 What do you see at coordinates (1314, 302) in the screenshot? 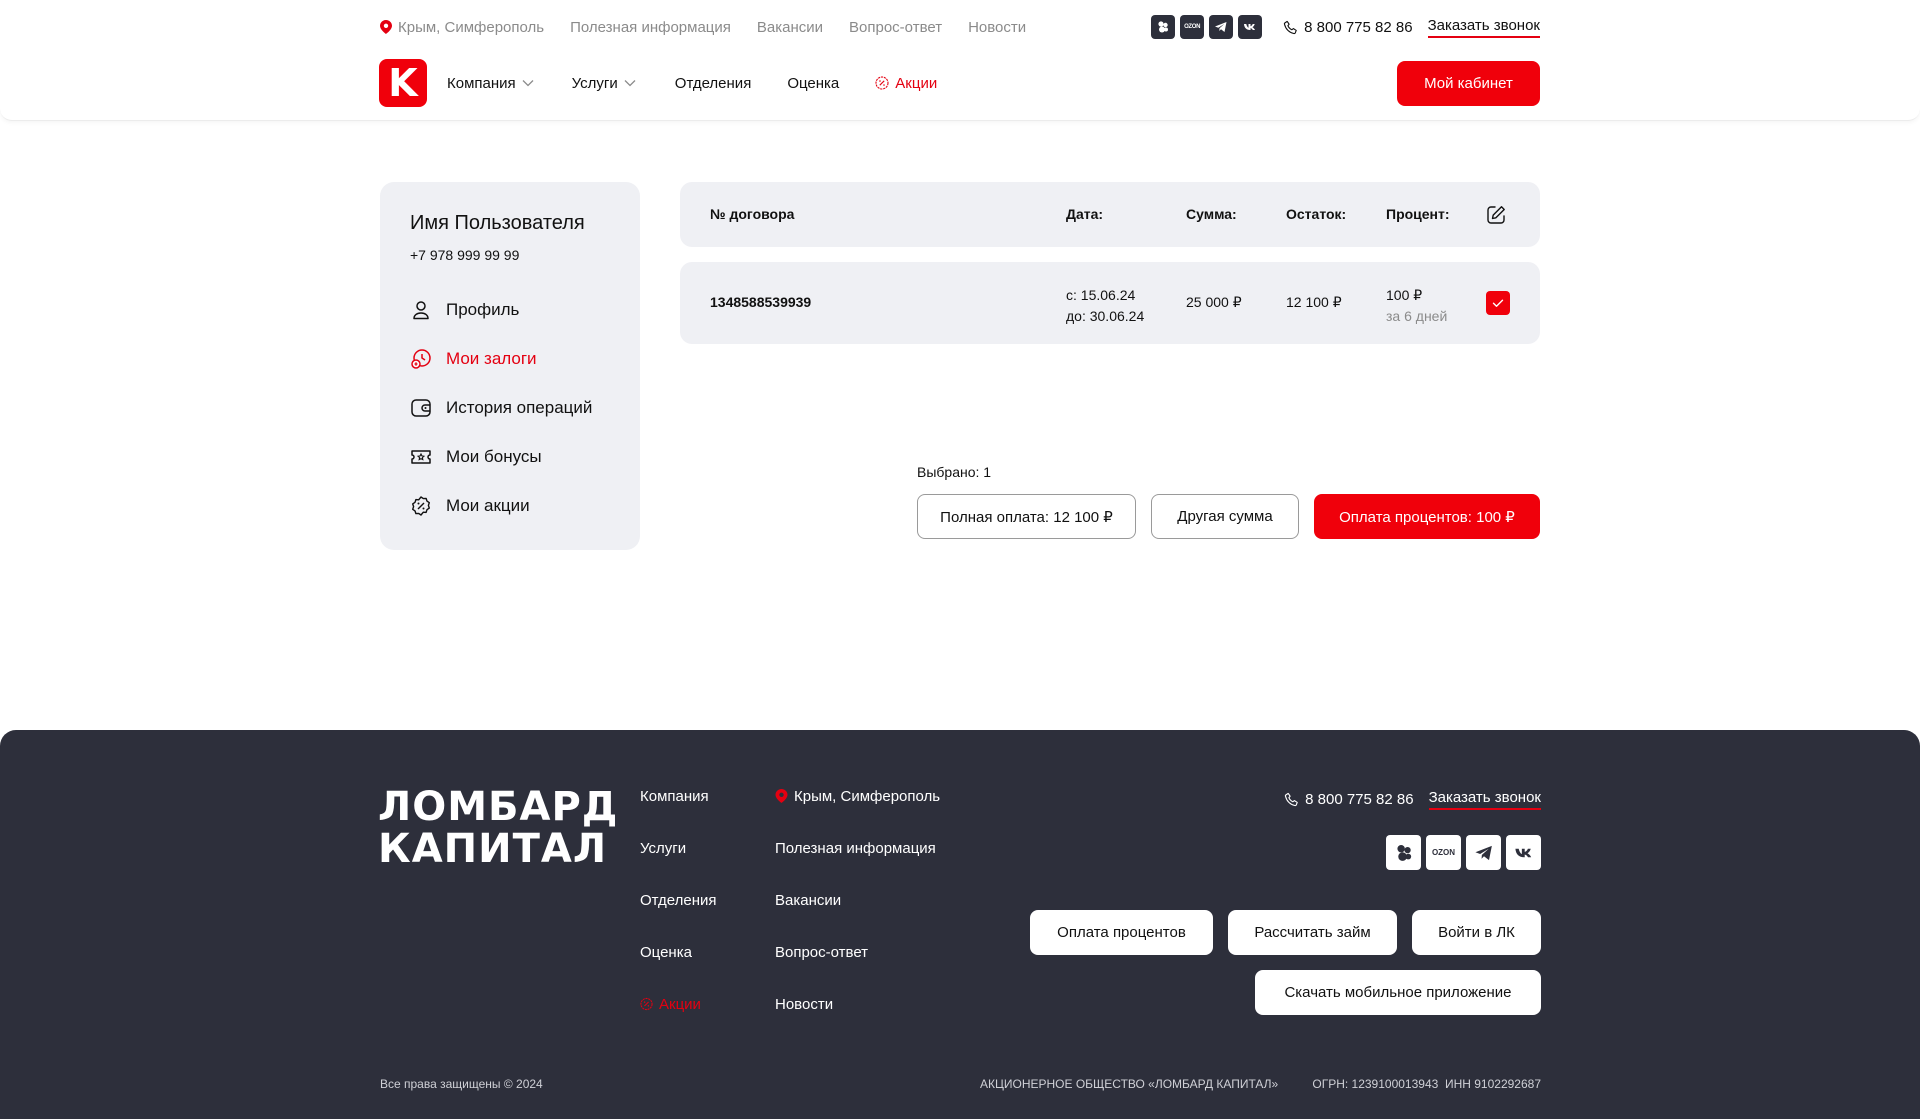
I see `contract-remainder: 12 100 ₽` at bounding box center [1314, 302].